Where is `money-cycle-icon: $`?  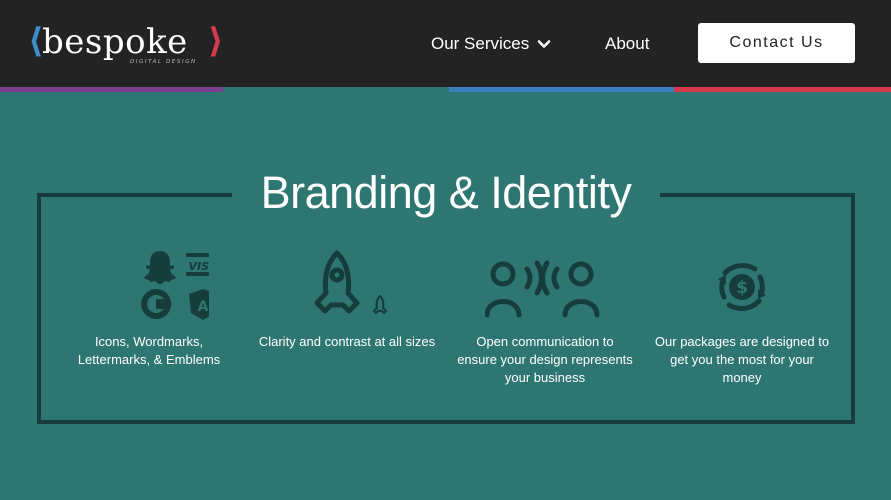 money-cycle-icon: $ is located at coordinates (742, 287).